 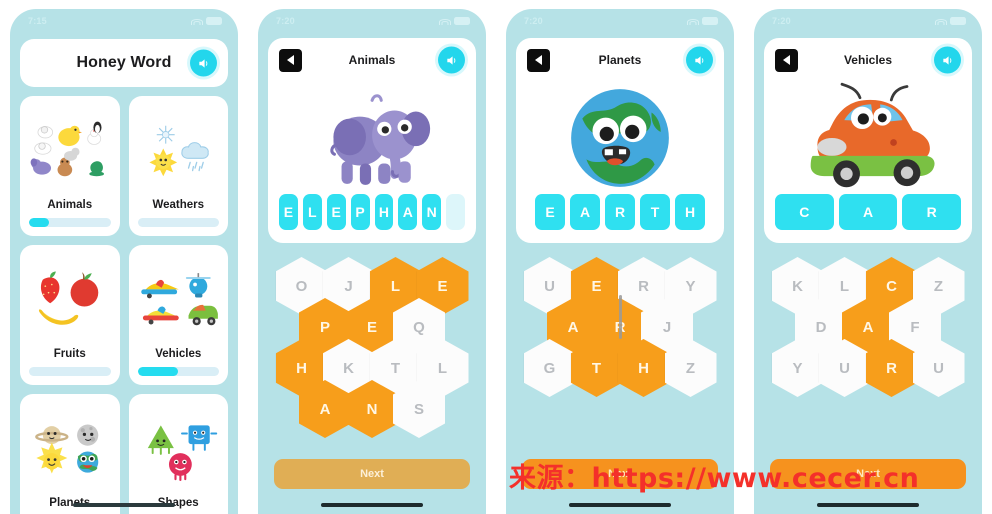 I want to click on app-header: Honey Word, so click(x=124, y=63).